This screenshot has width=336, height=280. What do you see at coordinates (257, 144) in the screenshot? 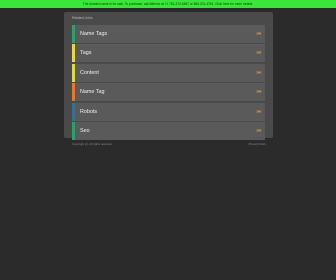
I see `privacy-policy-link: Privacy Policy` at bounding box center [257, 144].